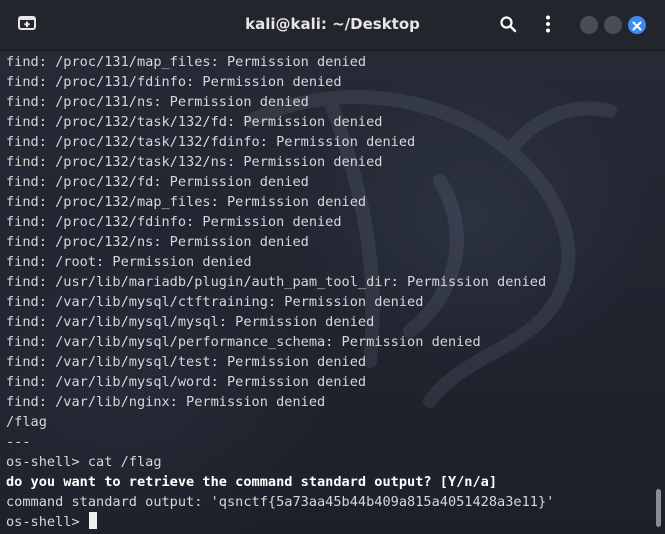  What do you see at coordinates (613, 25) in the screenshot?
I see `maximize-button` at bounding box center [613, 25].